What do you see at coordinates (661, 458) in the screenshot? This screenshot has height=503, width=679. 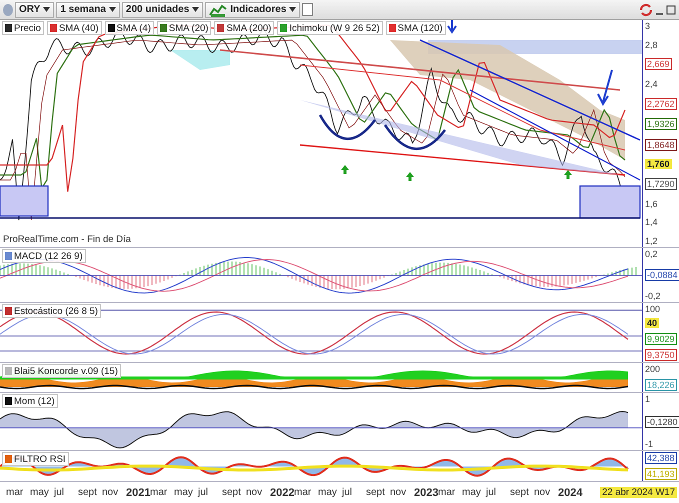 I see `value-tag: 42,388` at bounding box center [661, 458].